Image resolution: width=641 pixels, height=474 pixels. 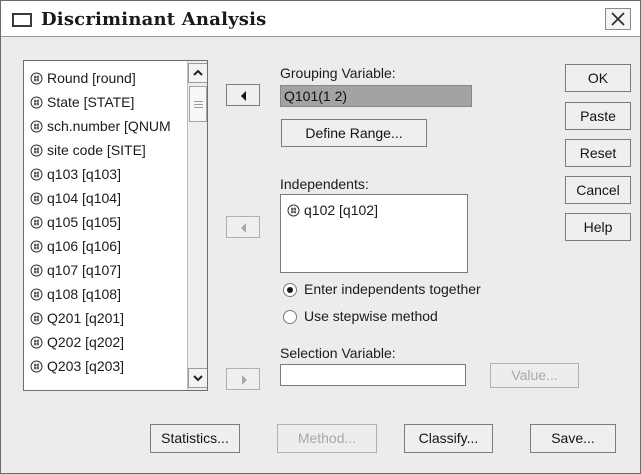 I want to click on list-item: Round [round], so click(x=83, y=78).